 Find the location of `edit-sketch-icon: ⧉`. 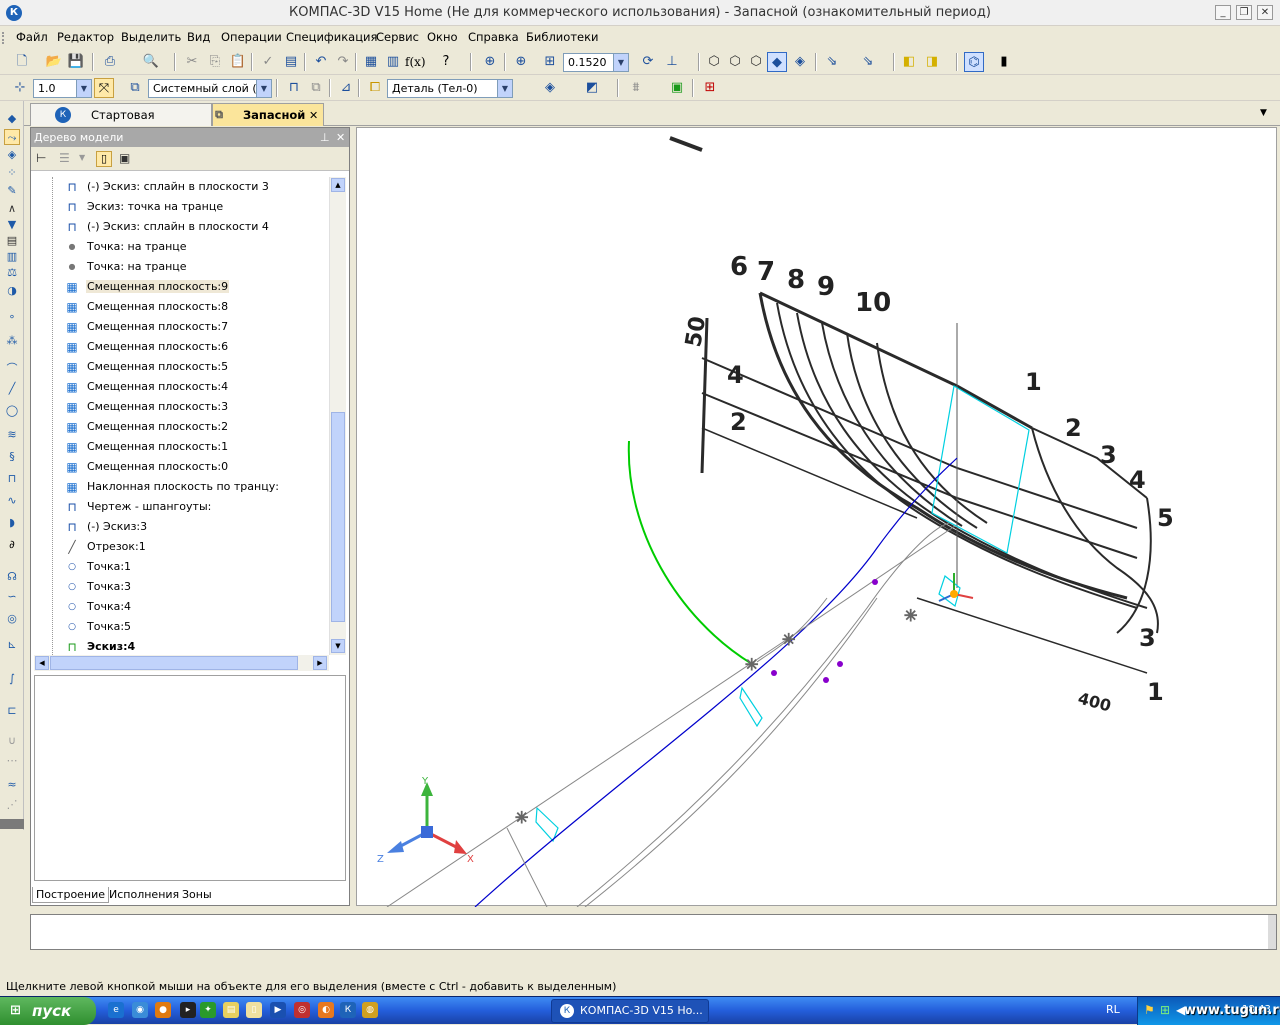

edit-sketch-icon: ⧉ is located at coordinates (316, 88).